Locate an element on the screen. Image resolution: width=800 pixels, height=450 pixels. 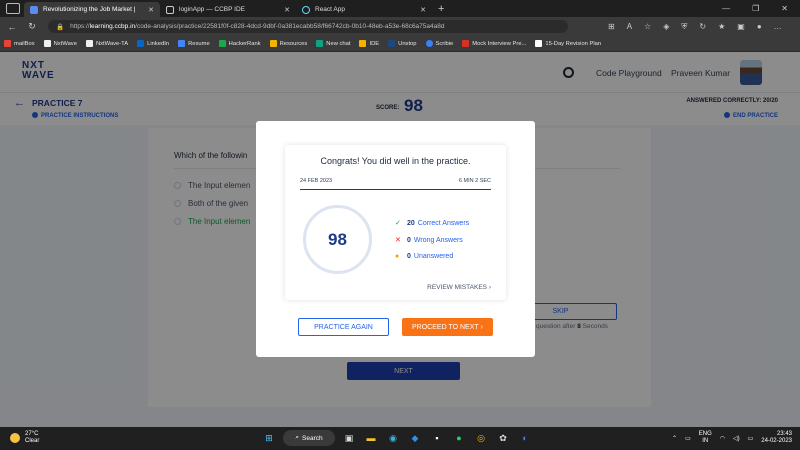
check-icon: ✓ is located at coordinates (398, 223).